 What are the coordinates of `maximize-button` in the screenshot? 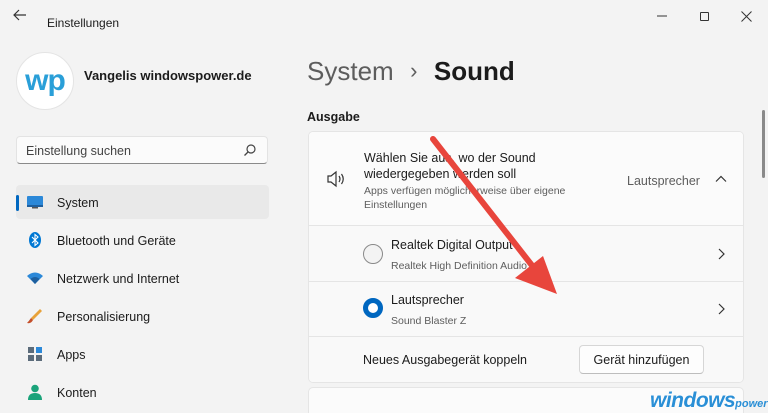 It's located at (704, 17).